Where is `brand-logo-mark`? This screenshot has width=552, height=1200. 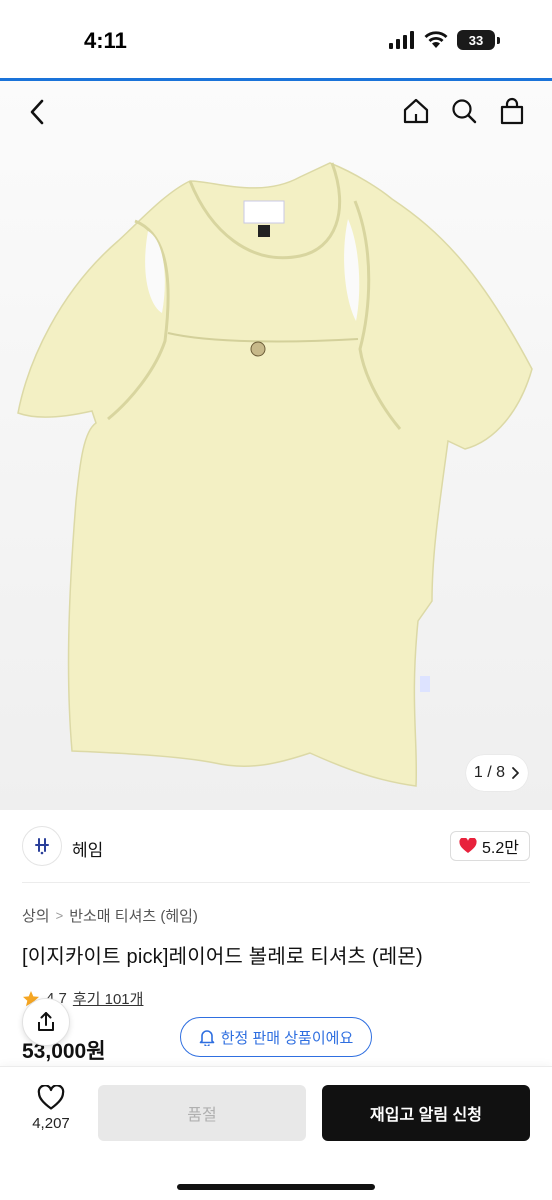
brand-logo-mark is located at coordinates (42, 846).